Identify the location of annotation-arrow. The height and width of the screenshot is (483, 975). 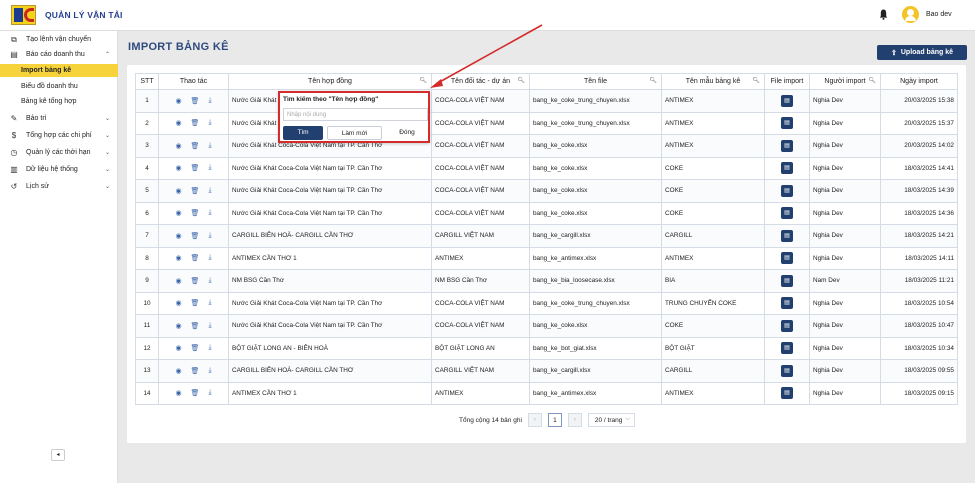
(486, 56).